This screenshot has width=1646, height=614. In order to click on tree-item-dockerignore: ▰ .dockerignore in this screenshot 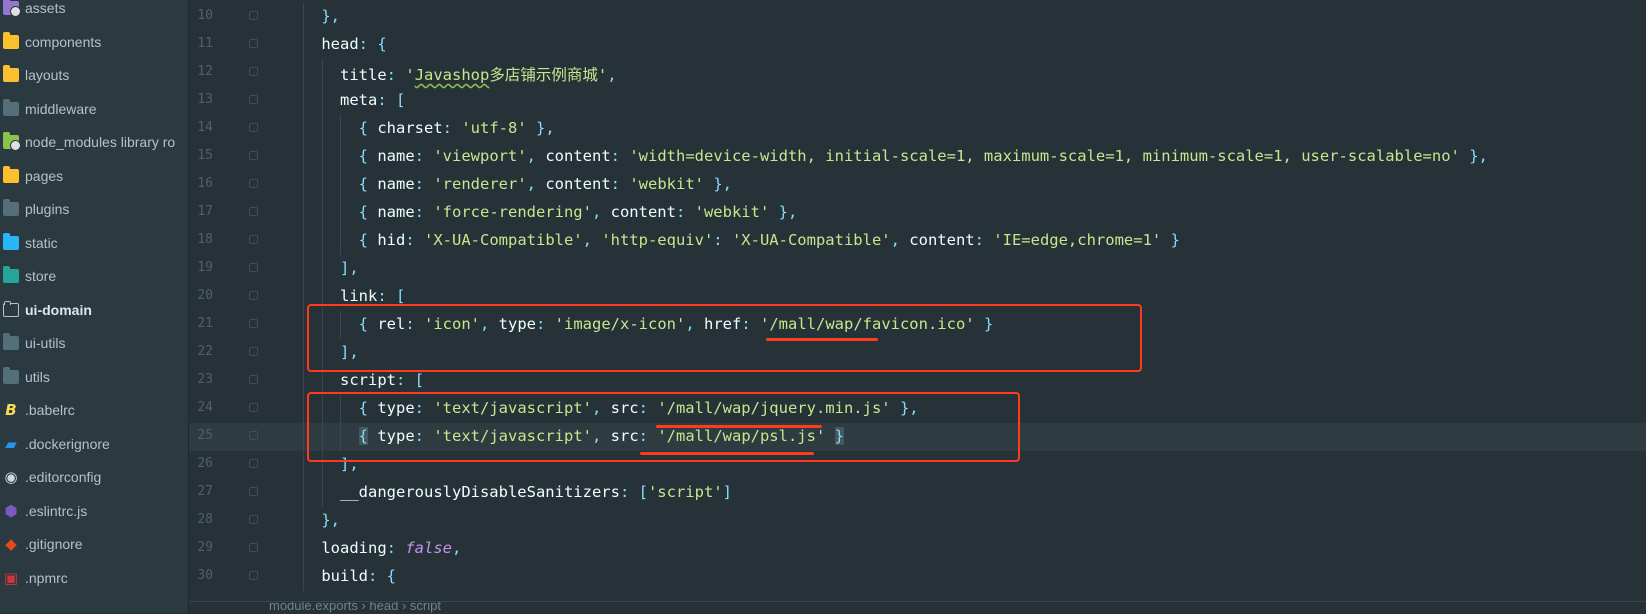, I will do `click(94, 444)`.